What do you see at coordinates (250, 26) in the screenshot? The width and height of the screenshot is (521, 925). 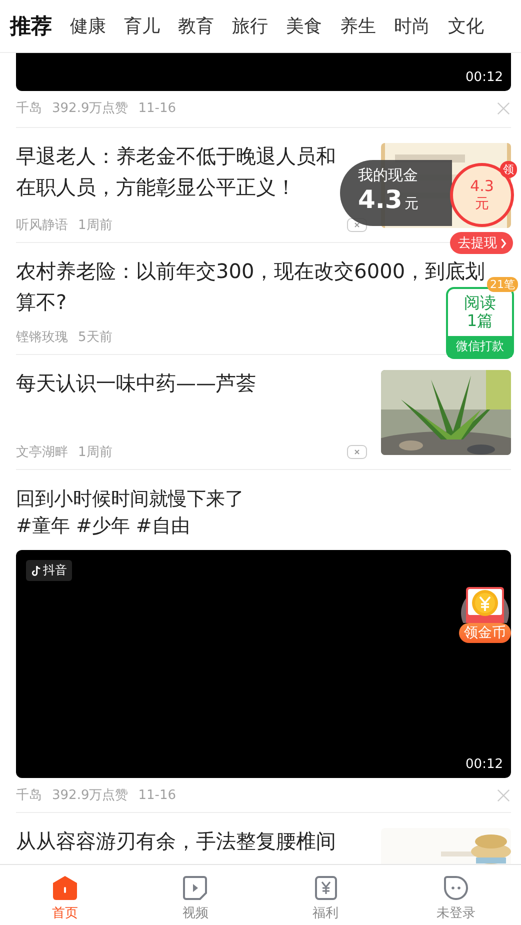 I see `category-tab: 旅行` at bounding box center [250, 26].